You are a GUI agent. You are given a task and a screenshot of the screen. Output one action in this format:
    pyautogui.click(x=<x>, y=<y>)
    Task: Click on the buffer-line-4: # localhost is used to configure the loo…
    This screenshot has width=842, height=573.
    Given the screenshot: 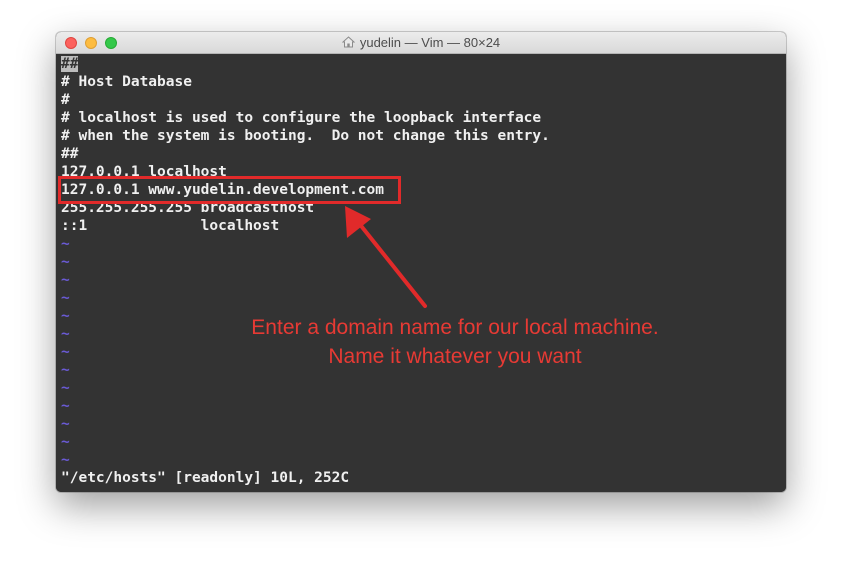 What is the action you would take?
    pyautogui.click(x=301, y=118)
    